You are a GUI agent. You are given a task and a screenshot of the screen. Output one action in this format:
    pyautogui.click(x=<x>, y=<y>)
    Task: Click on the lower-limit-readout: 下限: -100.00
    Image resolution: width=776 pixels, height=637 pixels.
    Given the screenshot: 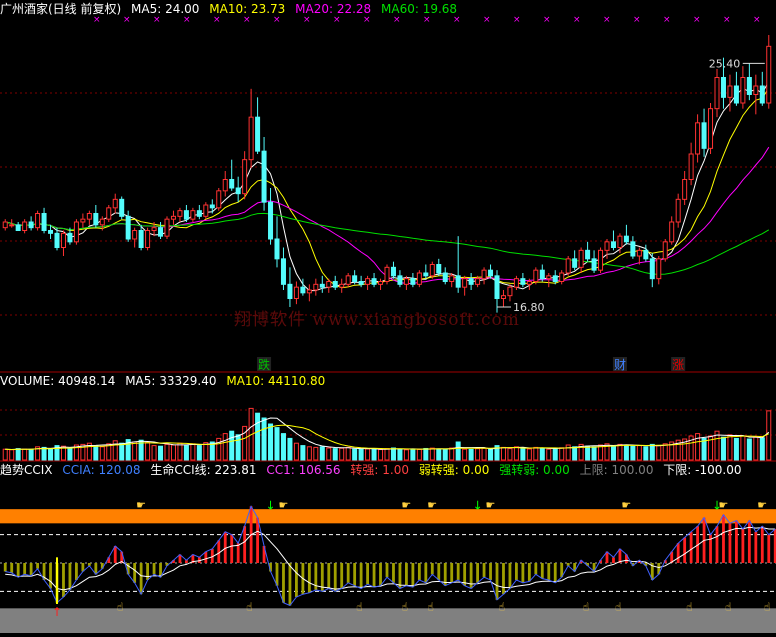 What is the action you would take?
    pyautogui.click(x=702, y=470)
    